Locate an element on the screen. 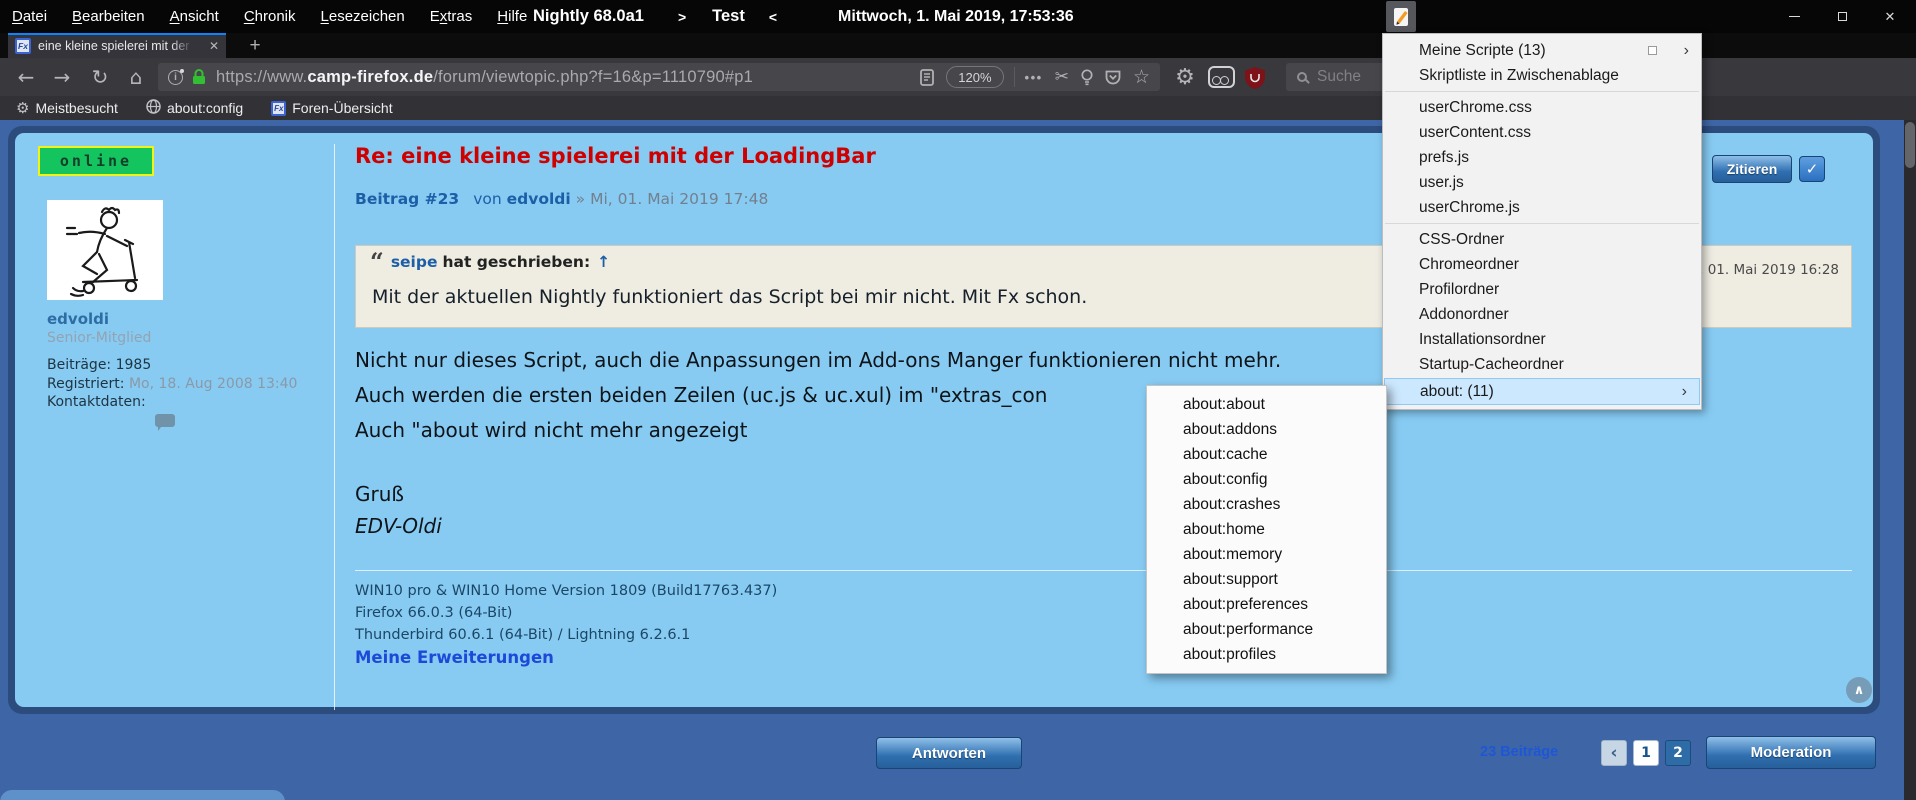  zoom-level-button: 120% is located at coordinates (975, 77).